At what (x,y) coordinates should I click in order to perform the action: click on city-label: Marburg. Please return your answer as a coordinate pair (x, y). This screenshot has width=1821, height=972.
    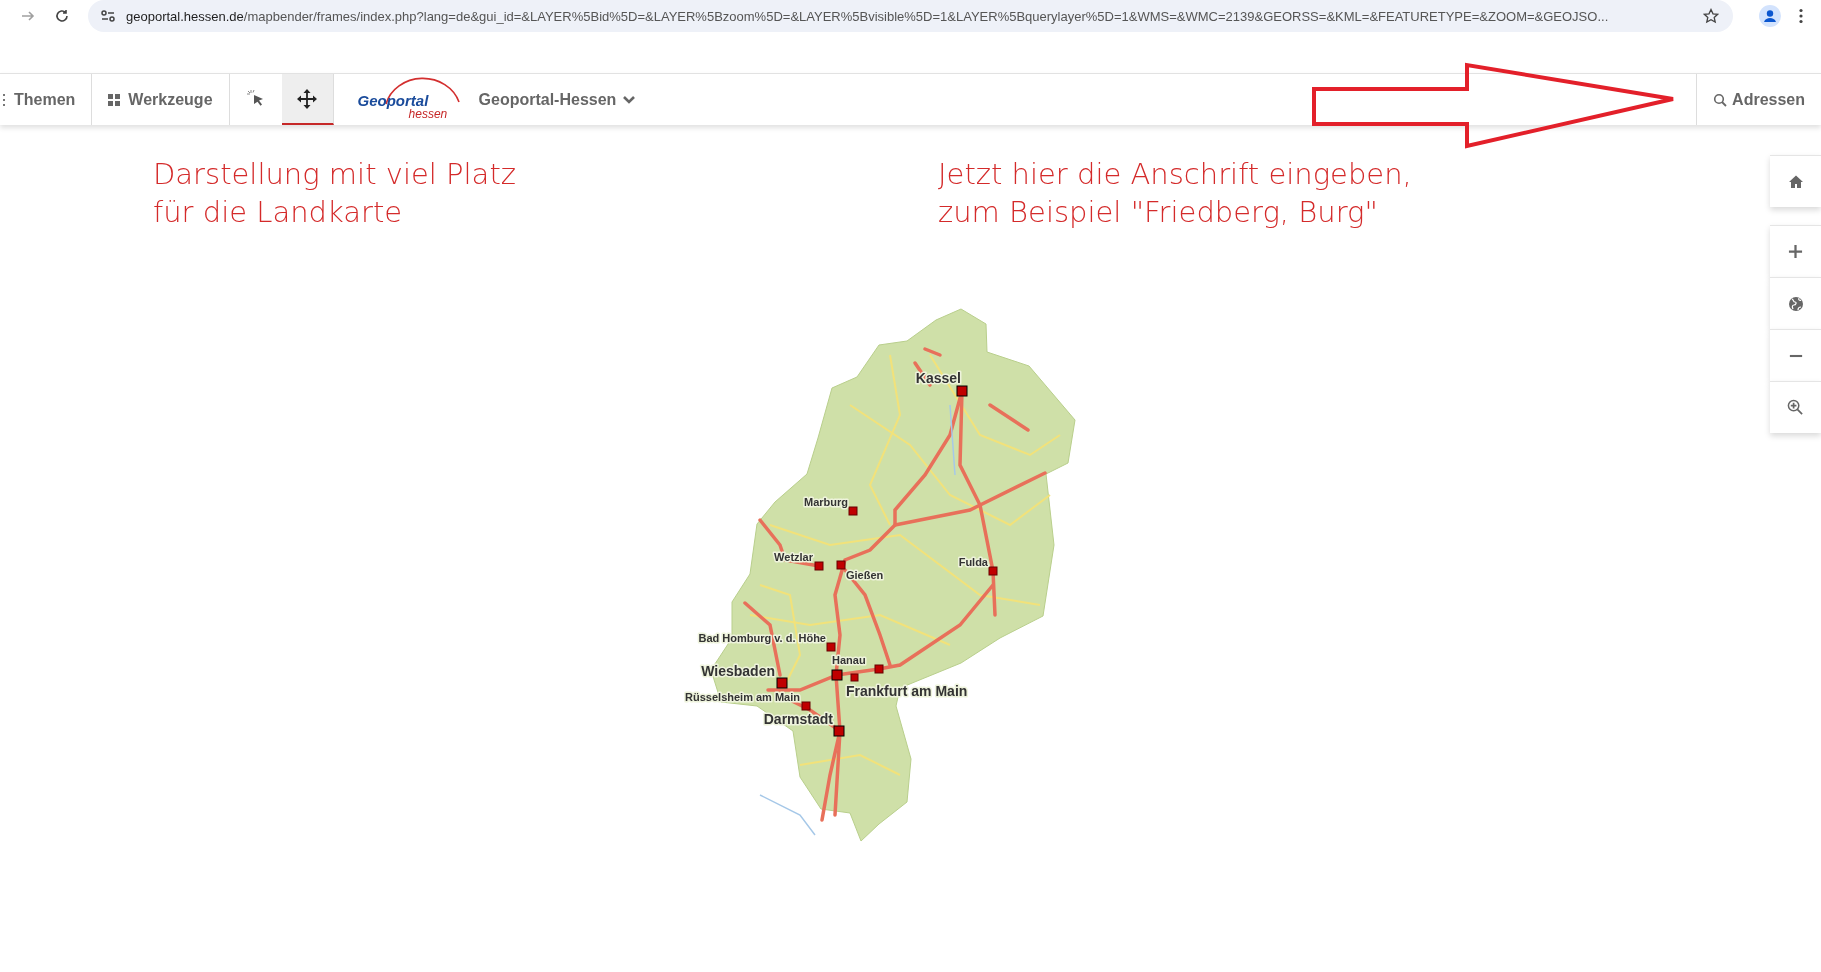
    Looking at the image, I should click on (826, 502).